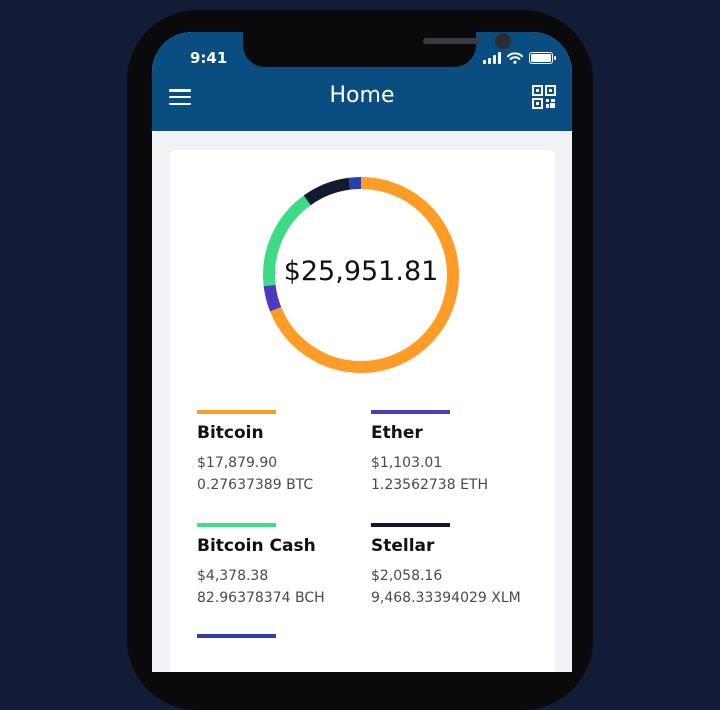 Image resolution: width=720 pixels, height=710 pixels. Describe the element at coordinates (236, 636) in the screenshot. I see `next-coin-color-bar` at that location.